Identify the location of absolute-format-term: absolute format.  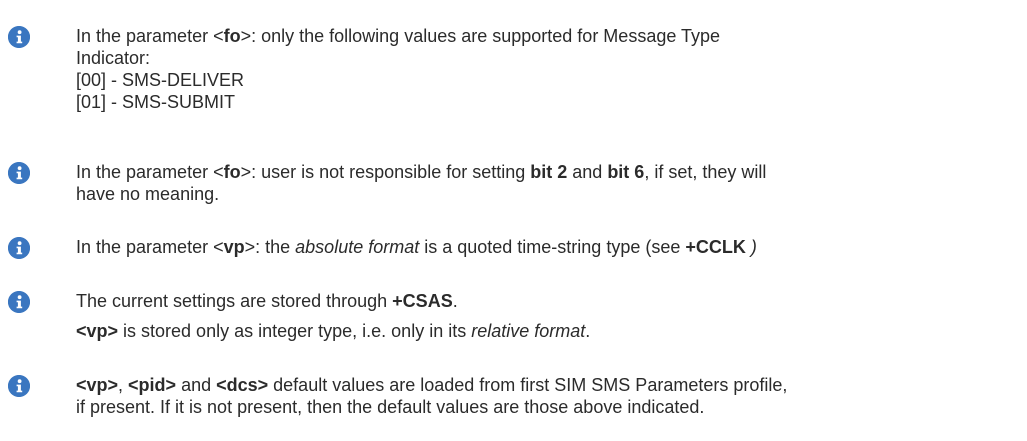
(357, 247).